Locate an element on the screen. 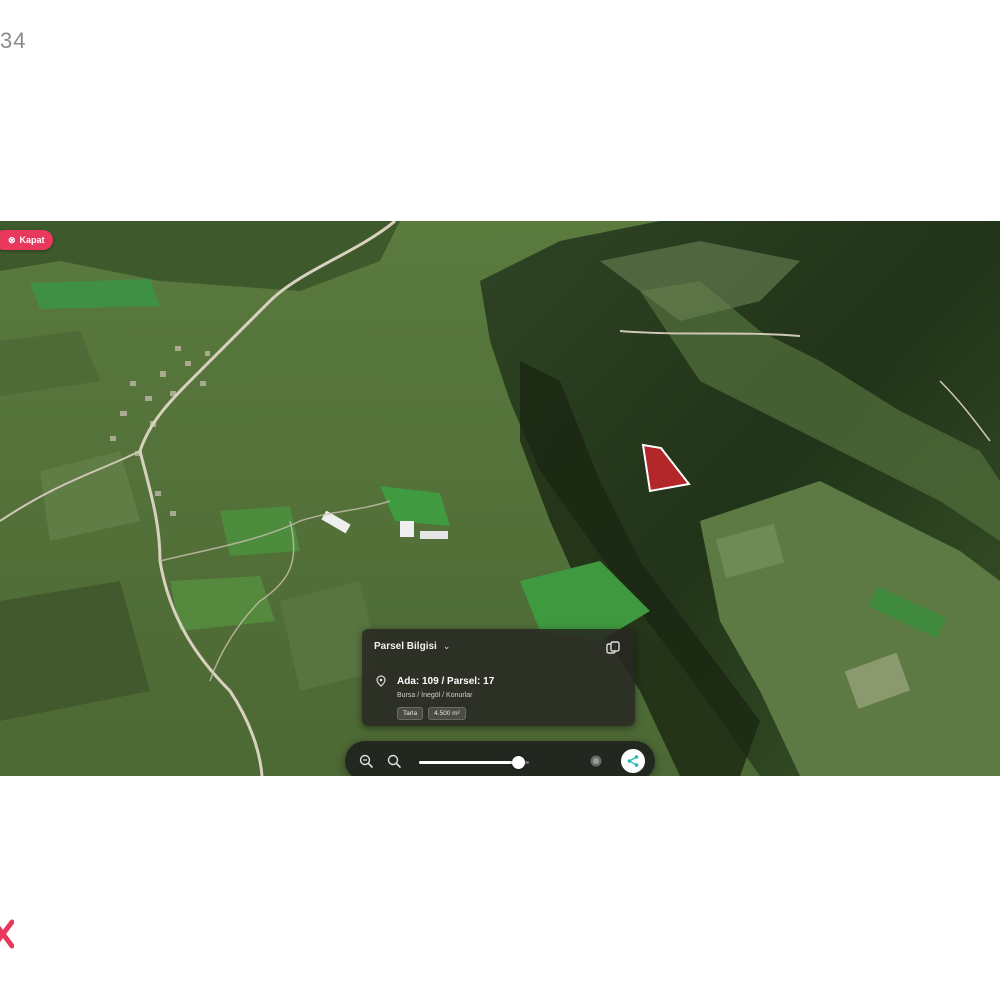  parcel-location: Bursa / İnegöl / Konurlar is located at coordinates (435, 695).